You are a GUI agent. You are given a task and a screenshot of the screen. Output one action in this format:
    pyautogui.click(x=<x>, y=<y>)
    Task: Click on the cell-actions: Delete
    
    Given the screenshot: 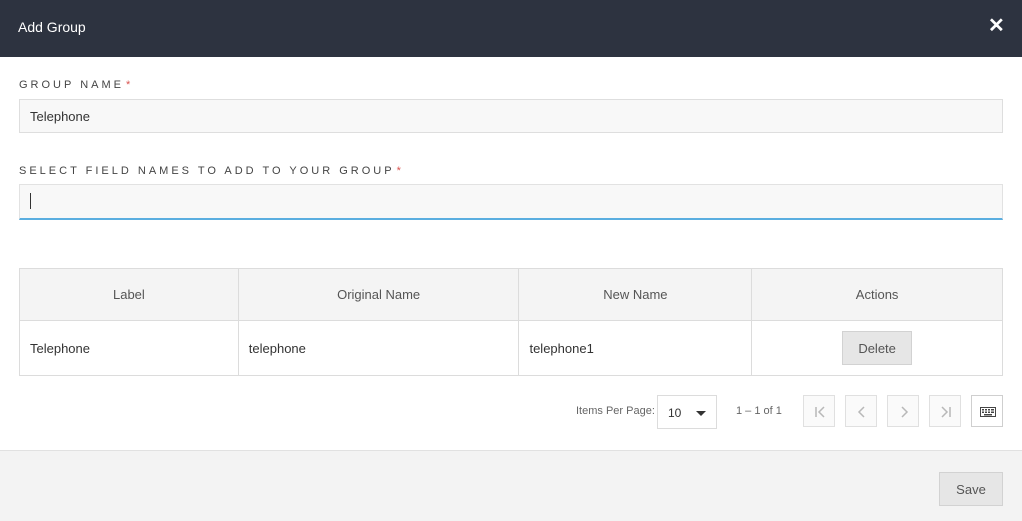 What is the action you would take?
    pyautogui.click(x=877, y=348)
    